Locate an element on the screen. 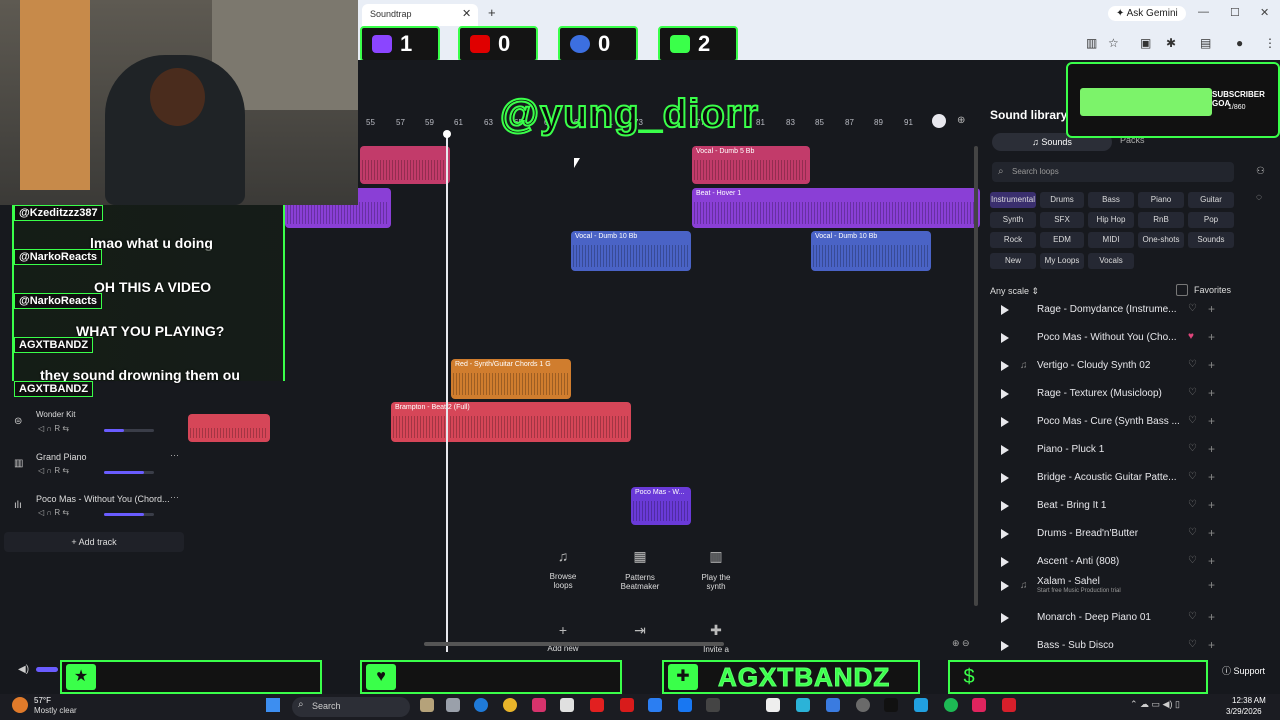 This screenshot has height=720, width=1280. search-loops-input: Search loops is located at coordinates (1113, 172).